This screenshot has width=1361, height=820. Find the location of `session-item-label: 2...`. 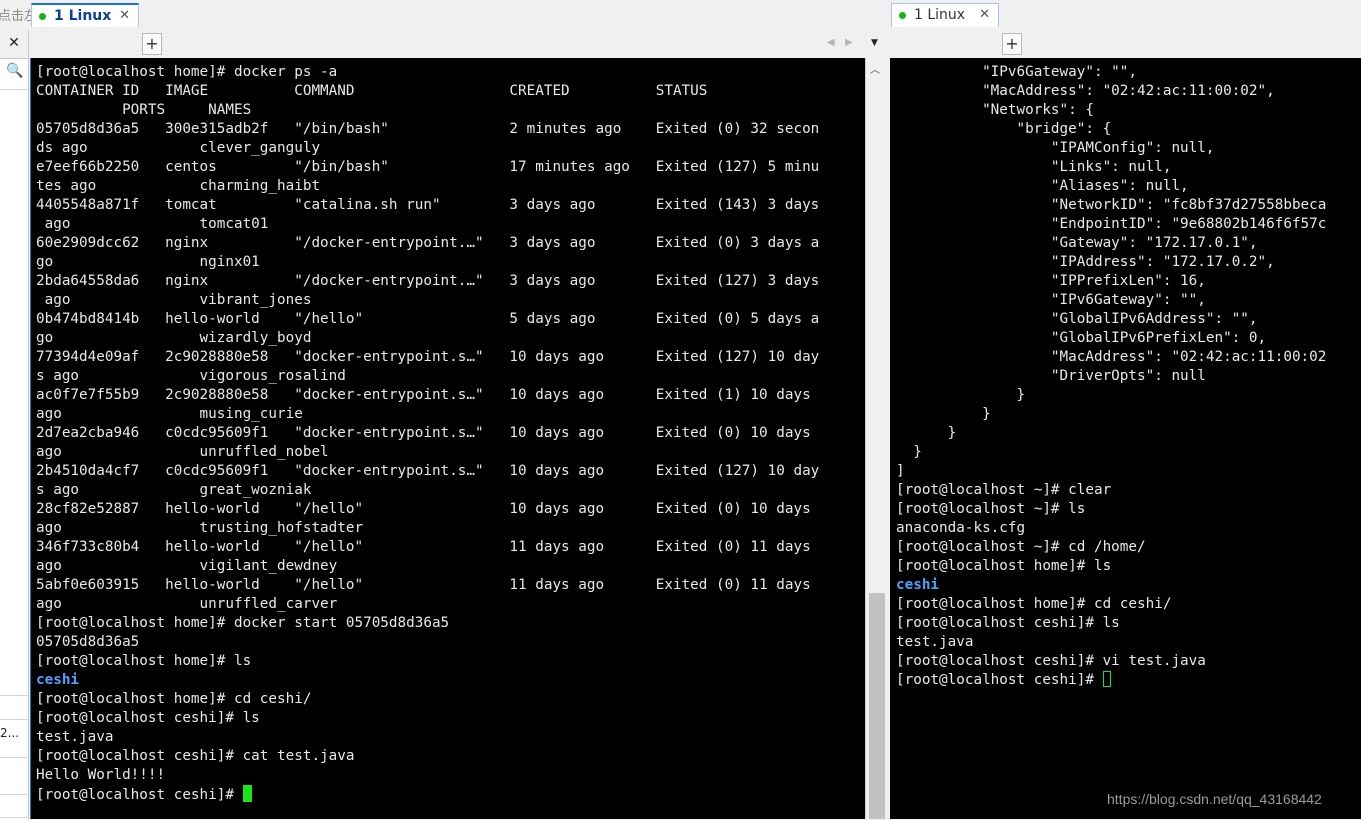

session-item-label: 2... is located at coordinates (9, 733).